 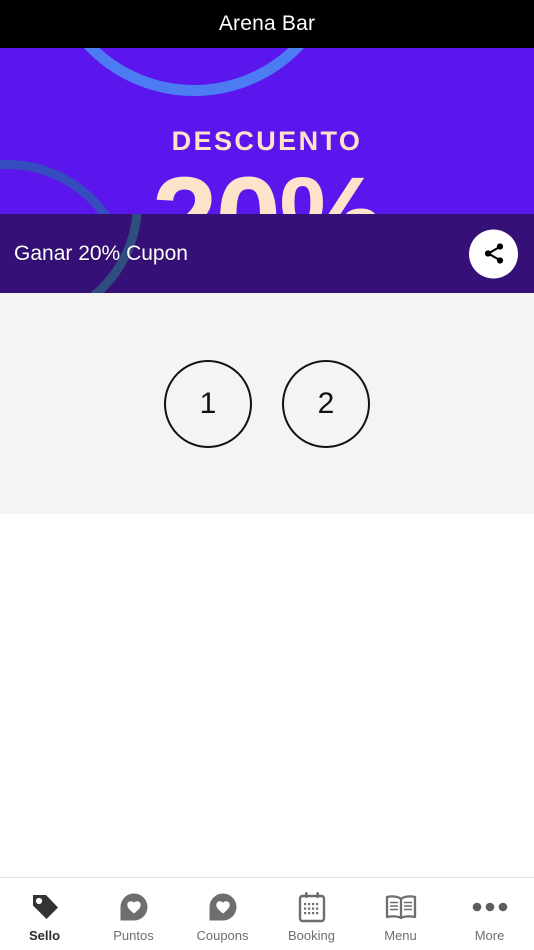 I want to click on tab-label: Puntos, so click(x=133, y=935).